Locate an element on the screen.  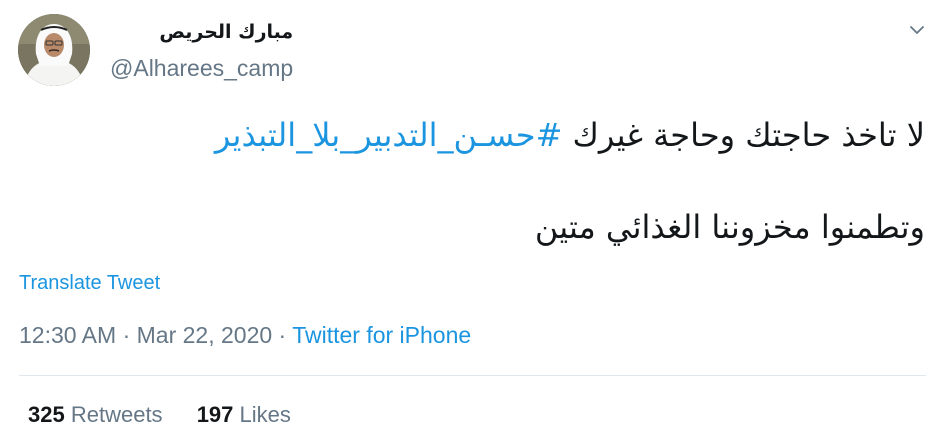
tweet-author: مبارك الحريص @Alharees_camp is located at coordinates (201, 51).